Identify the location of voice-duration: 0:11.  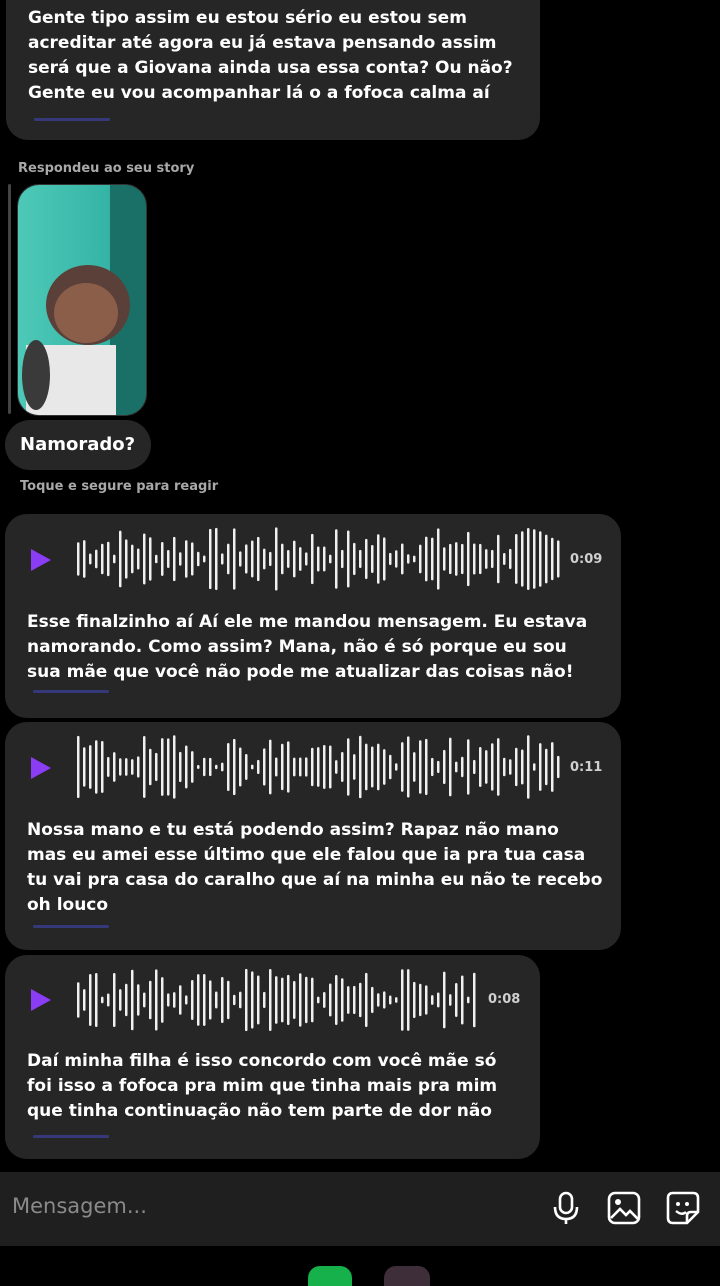
(586, 767).